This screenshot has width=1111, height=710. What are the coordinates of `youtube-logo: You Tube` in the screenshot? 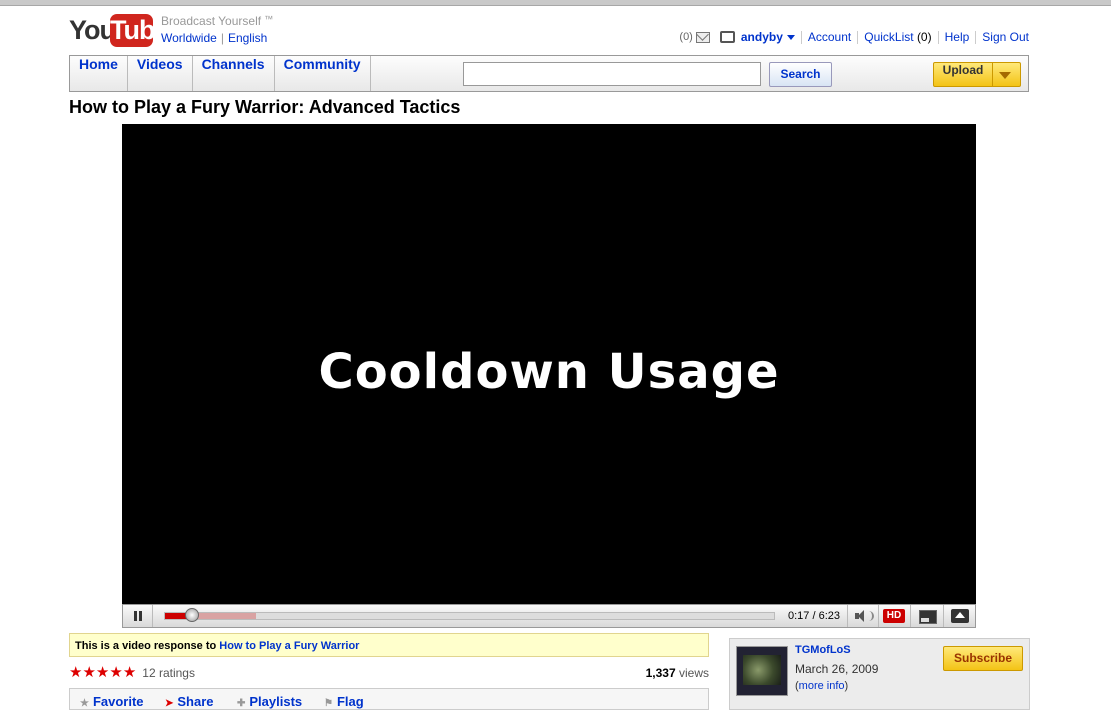 It's located at (119, 30).